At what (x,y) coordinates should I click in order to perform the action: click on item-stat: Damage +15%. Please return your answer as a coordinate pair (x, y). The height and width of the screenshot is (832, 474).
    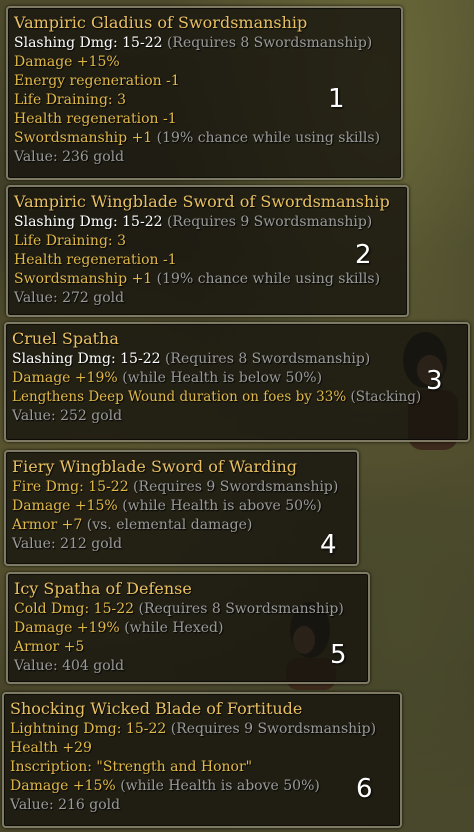
    Looking at the image, I should click on (67, 62).